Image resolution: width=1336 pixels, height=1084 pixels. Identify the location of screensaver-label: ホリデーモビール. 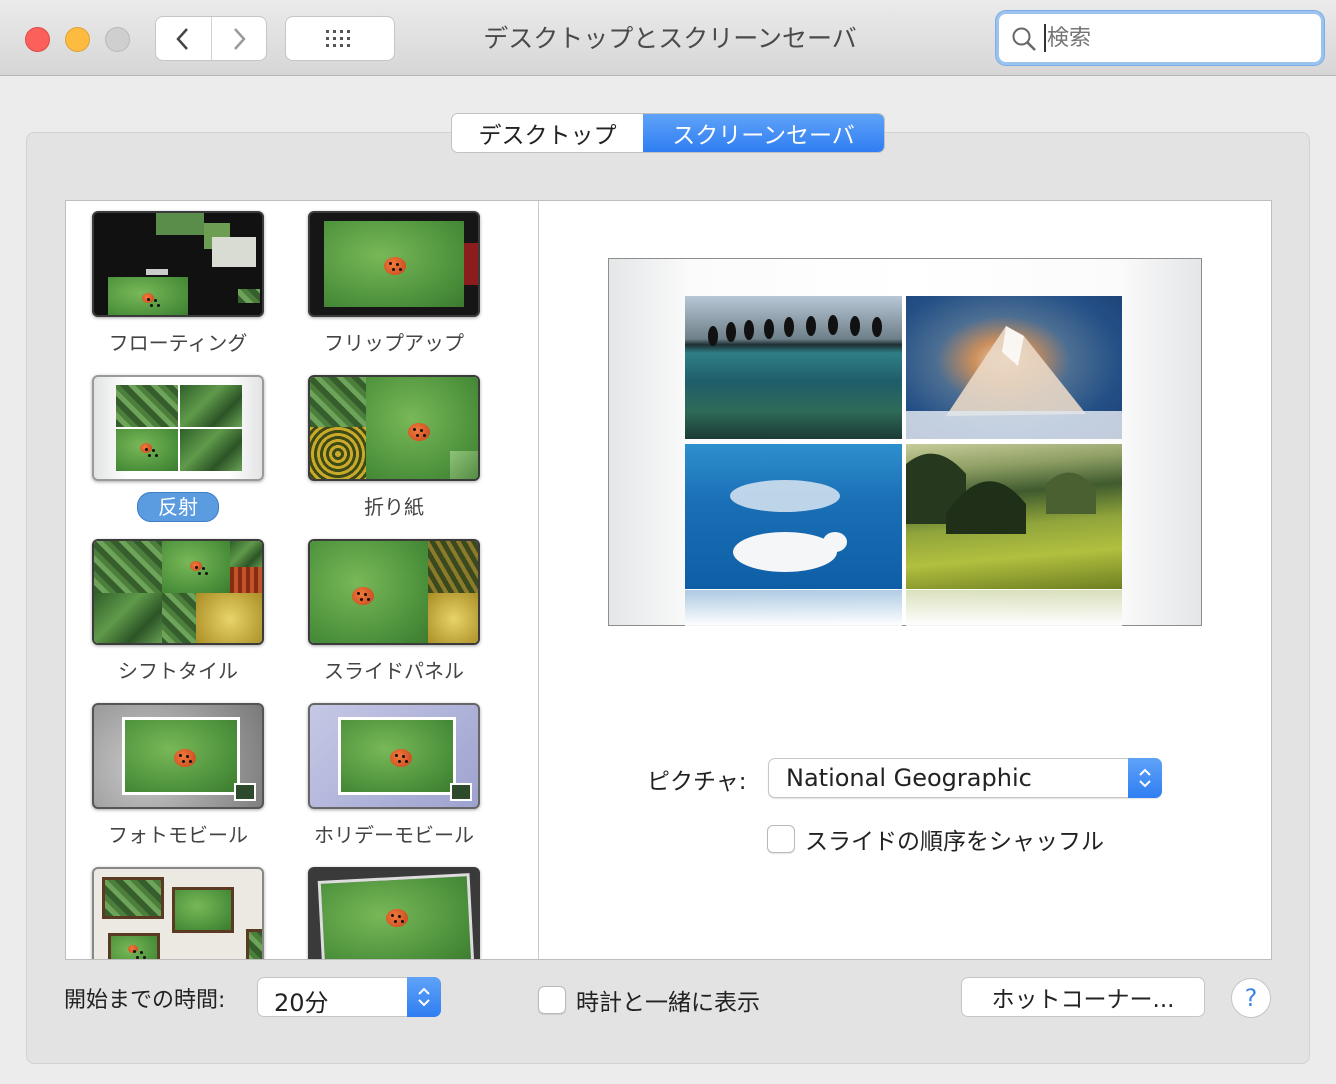
(394, 835).